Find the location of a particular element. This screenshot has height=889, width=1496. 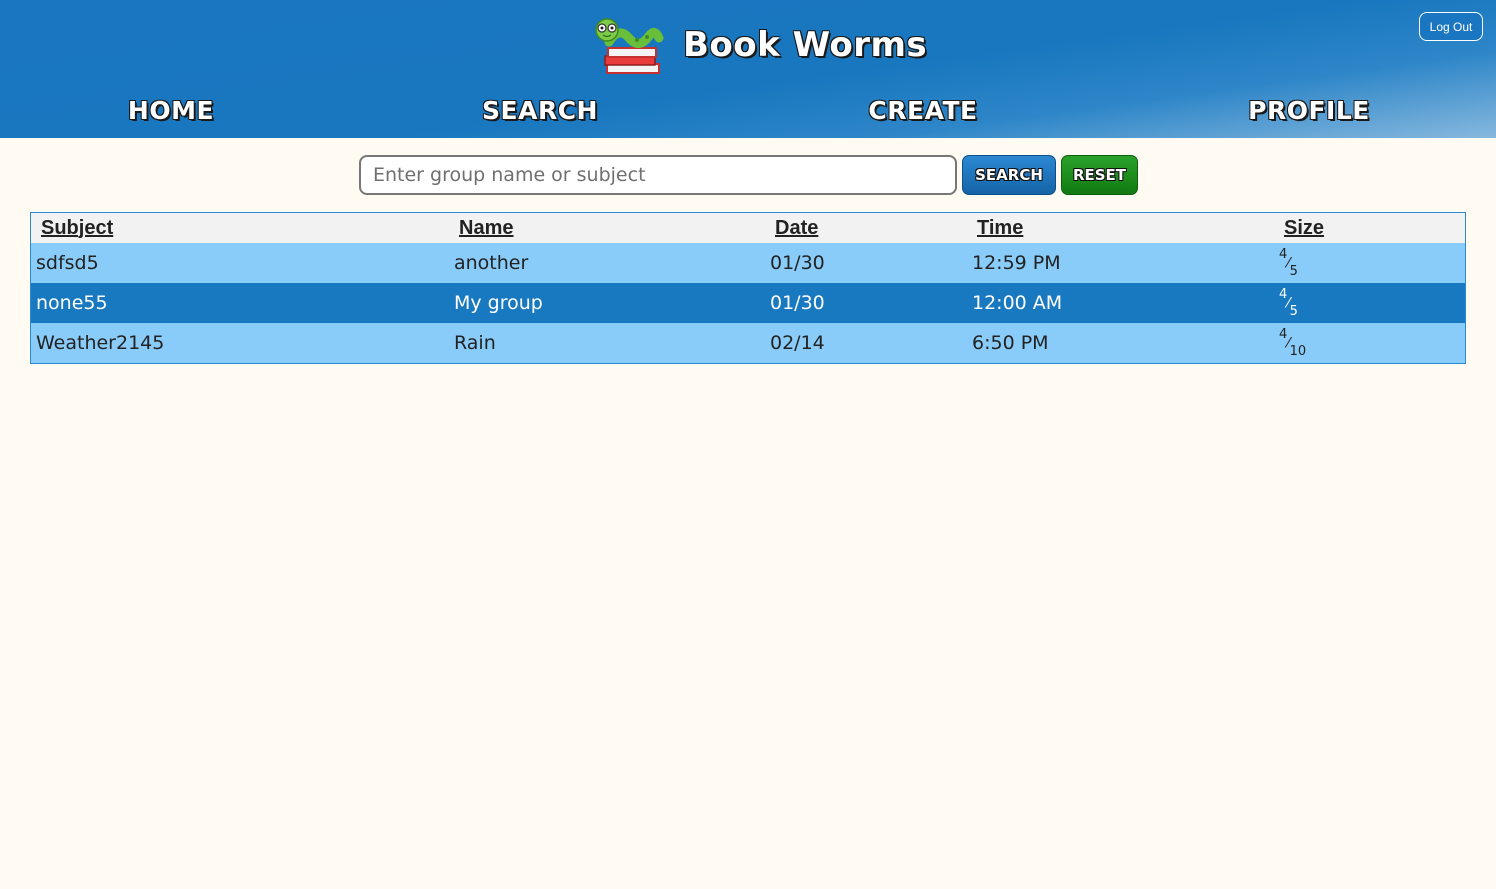

search-bar: SEARCH RESET is located at coordinates (748, 175).